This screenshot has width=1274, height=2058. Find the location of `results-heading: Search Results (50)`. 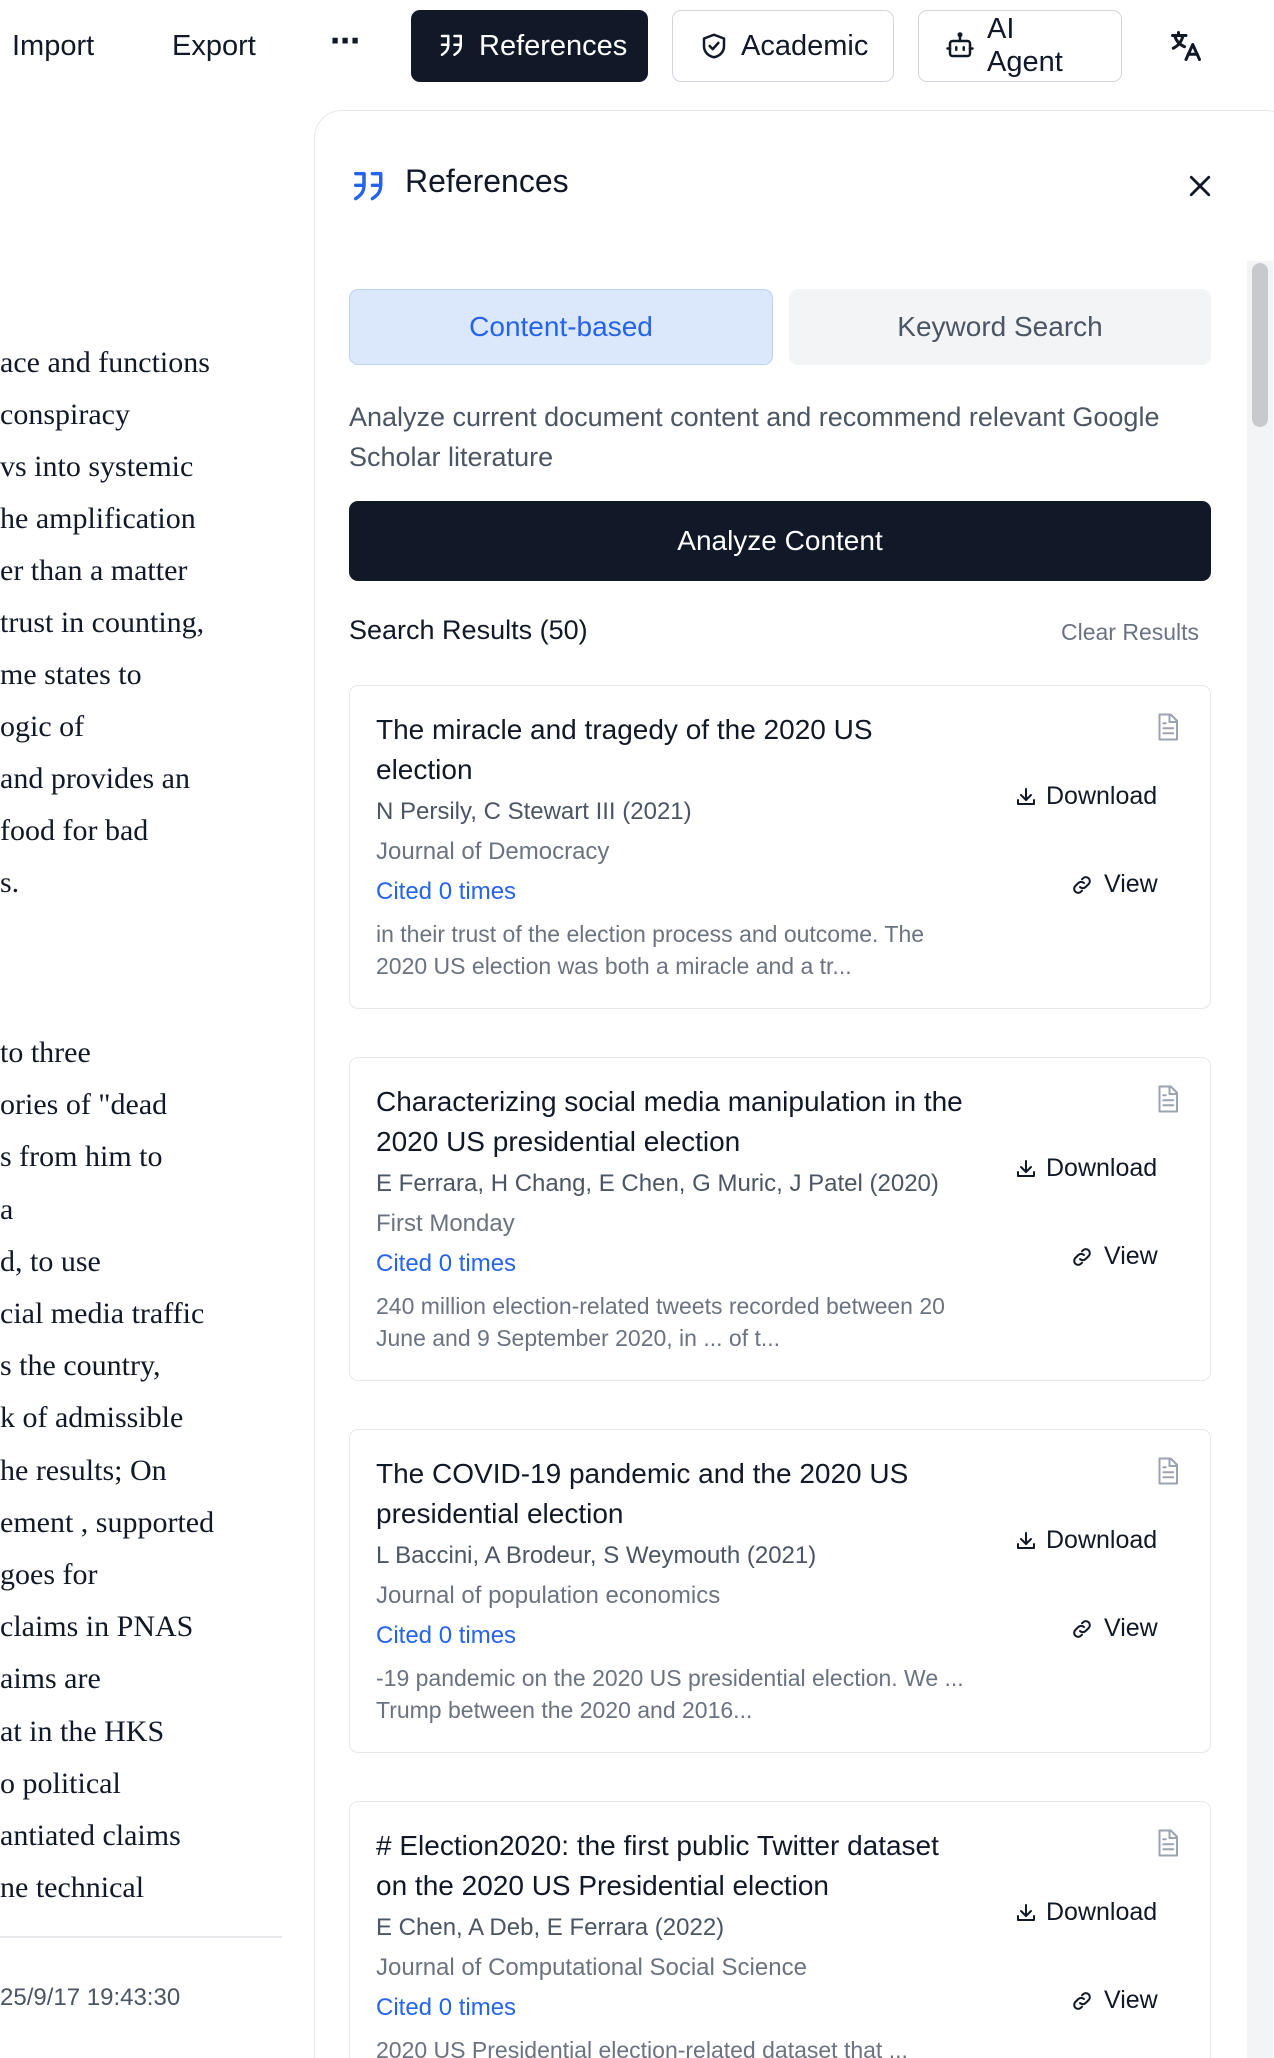

results-heading: Search Results (50) is located at coordinates (468, 630).